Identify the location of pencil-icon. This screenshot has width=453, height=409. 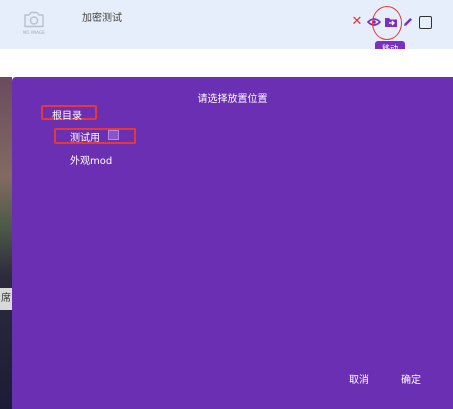
(408, 22).